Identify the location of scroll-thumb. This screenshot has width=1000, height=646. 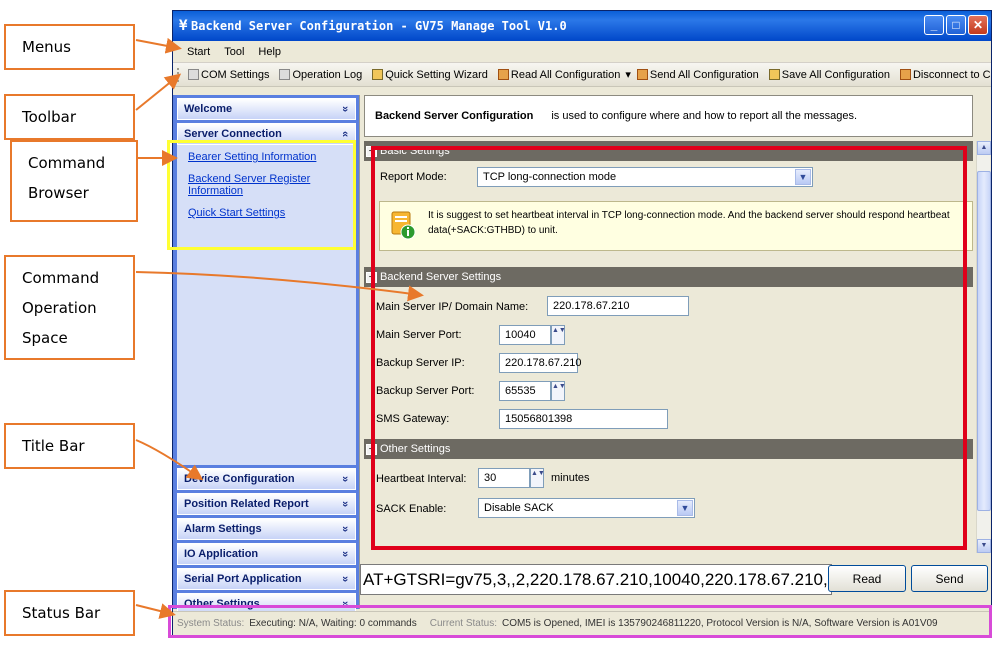
(984, 341).